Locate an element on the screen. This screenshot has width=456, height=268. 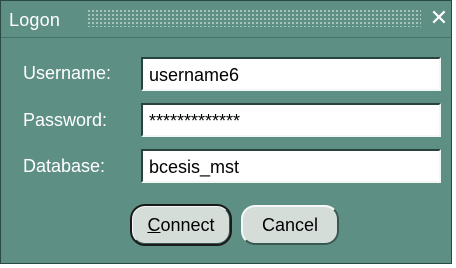
cancel-button: Cancel is located at coordinates (290, 225).